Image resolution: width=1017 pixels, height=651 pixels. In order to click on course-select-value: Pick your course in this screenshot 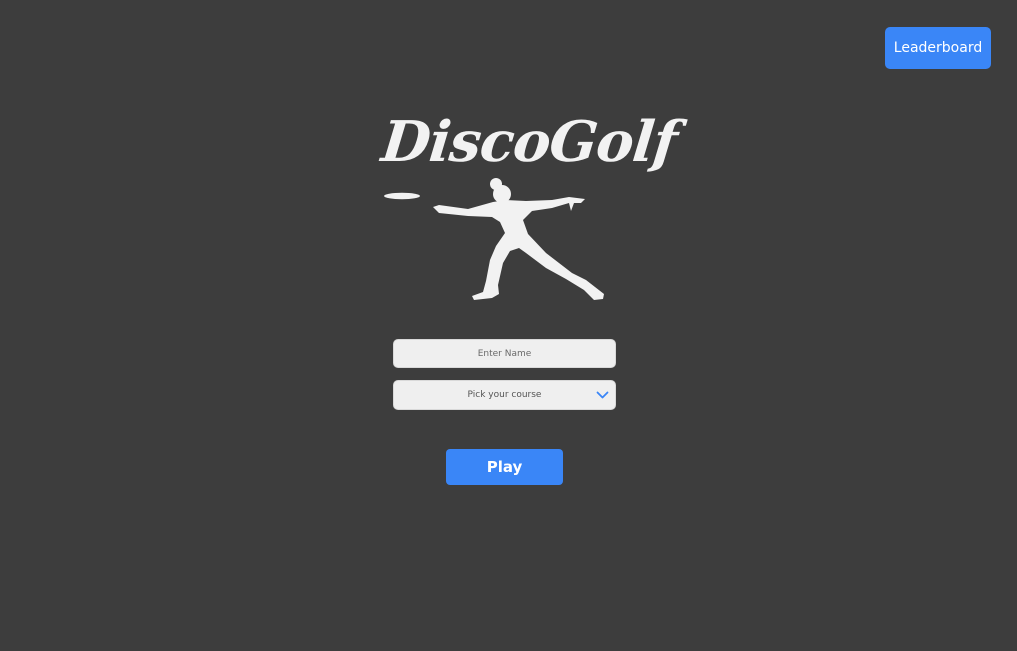, I will do `click(504, 395)`.